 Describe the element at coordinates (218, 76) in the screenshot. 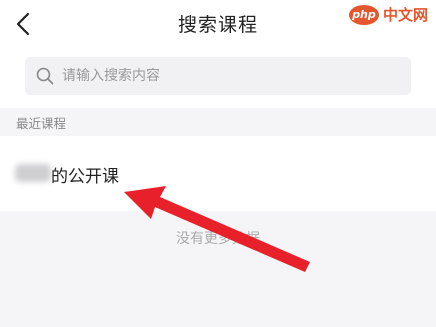

I see `search-input: 请输入搜索内容` at that location.